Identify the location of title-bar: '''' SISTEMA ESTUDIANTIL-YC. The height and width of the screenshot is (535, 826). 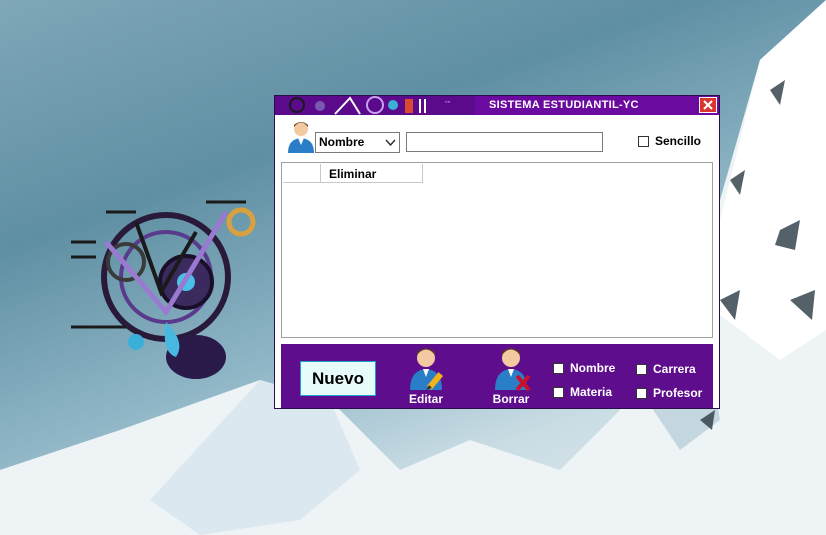
(497, 105).